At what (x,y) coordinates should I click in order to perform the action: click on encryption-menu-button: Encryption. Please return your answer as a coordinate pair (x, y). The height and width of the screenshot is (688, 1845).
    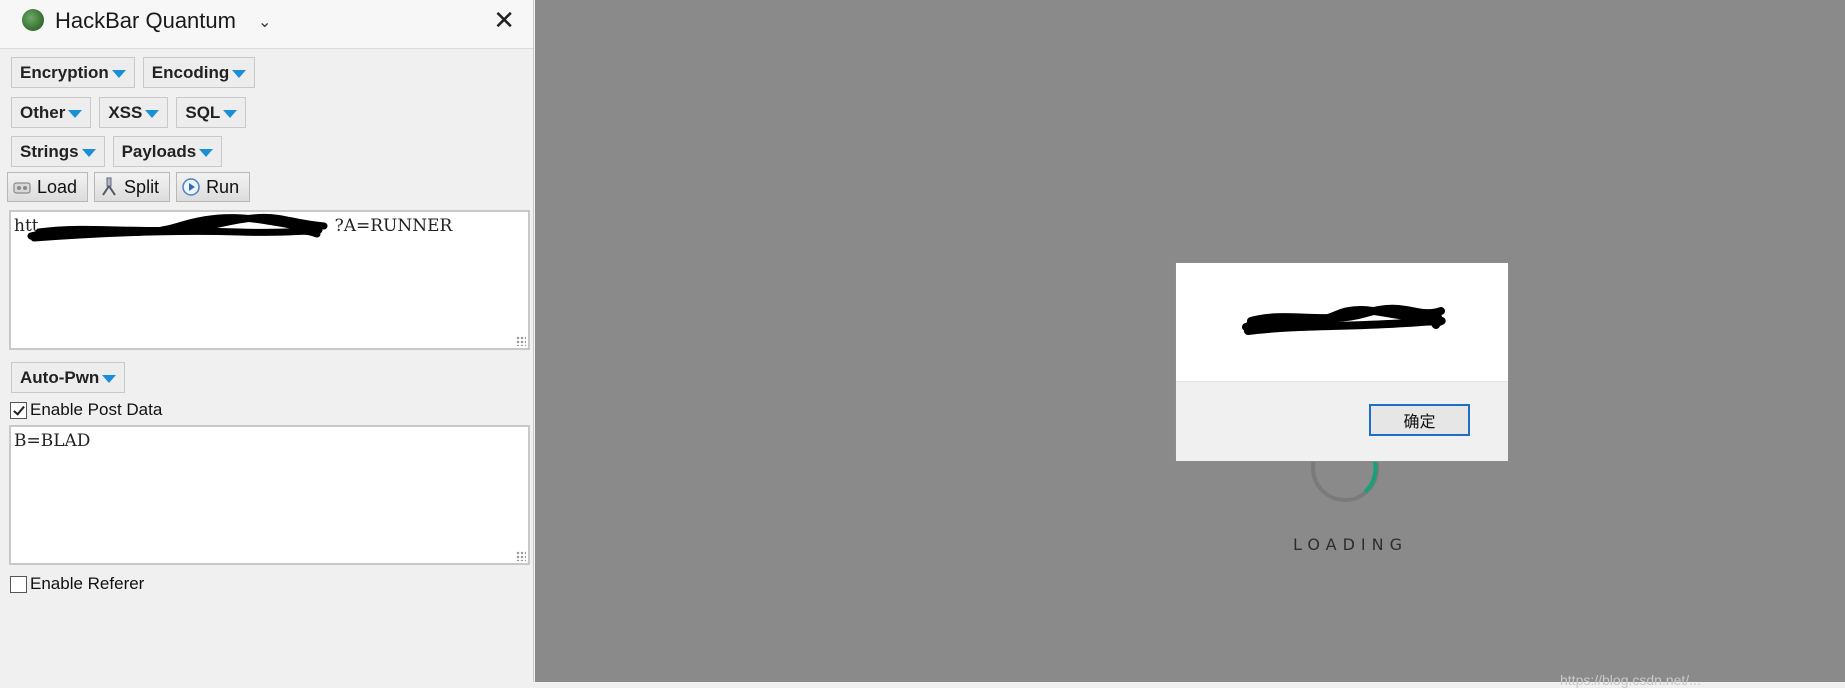
    Looking at the image, I should click on (73, 72).